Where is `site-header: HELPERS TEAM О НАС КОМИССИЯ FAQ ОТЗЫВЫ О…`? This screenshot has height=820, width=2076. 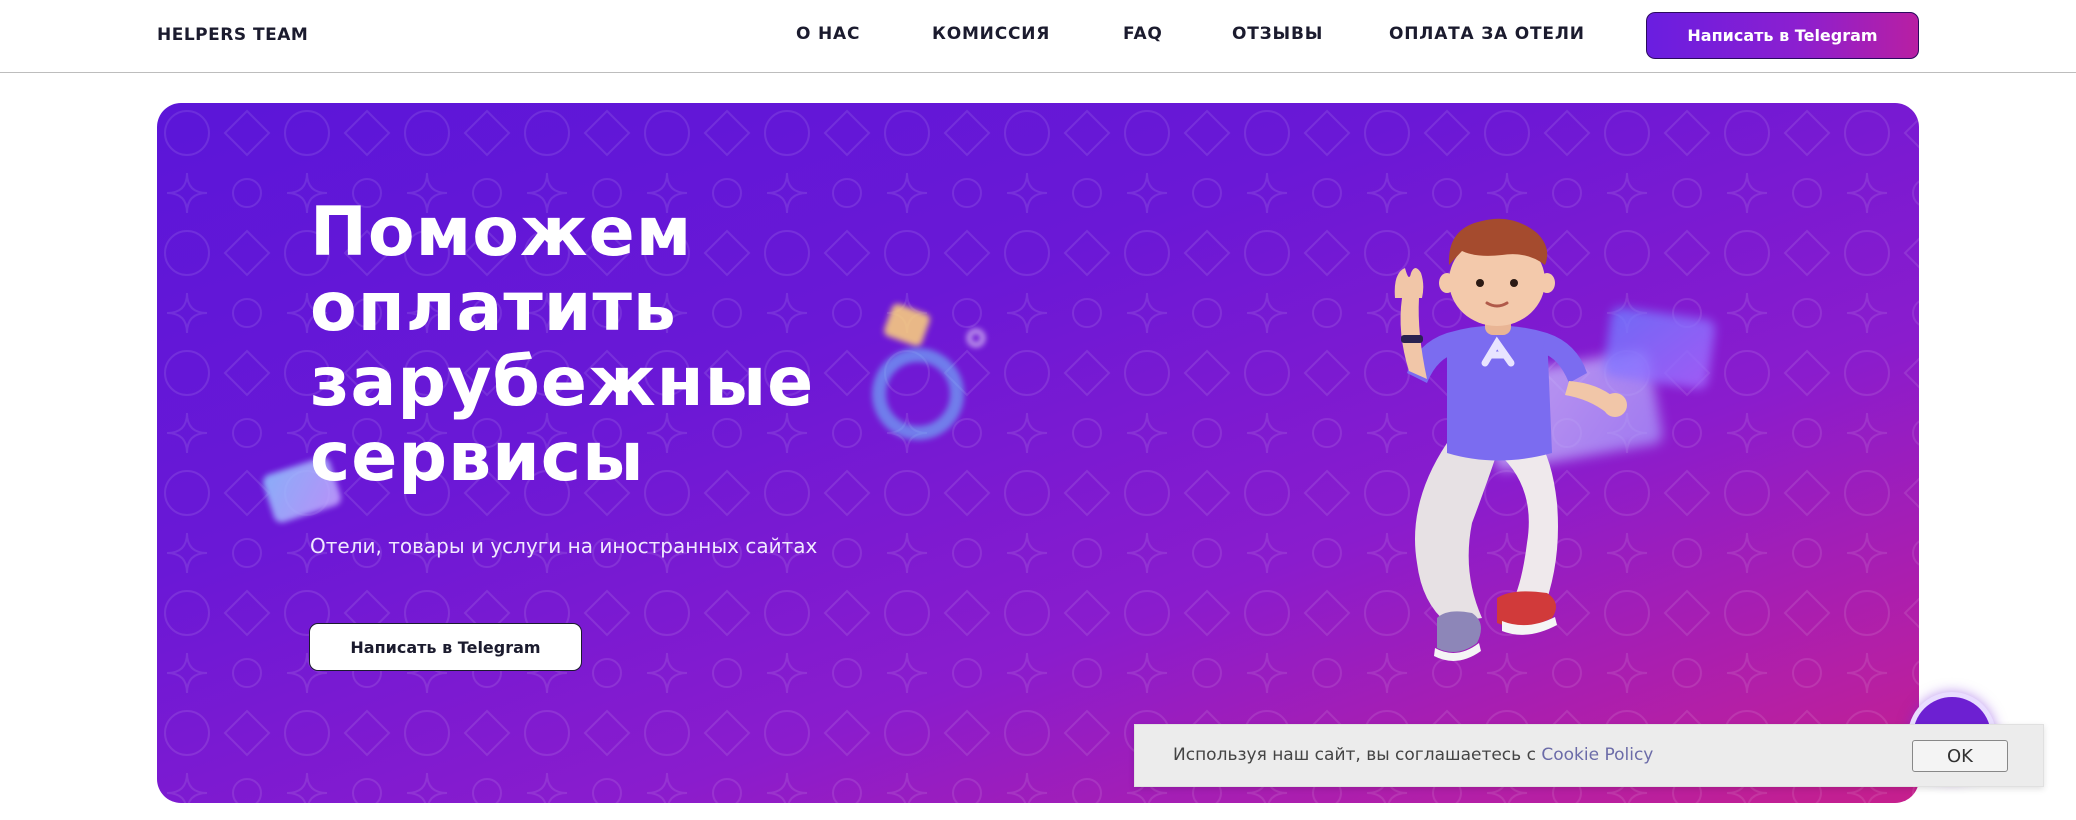 site-header: HELPERS TEAM О НАС КОМИССИЯ FAQ ОТЗЫВЫ О… is located at coordinates (1038, 36).